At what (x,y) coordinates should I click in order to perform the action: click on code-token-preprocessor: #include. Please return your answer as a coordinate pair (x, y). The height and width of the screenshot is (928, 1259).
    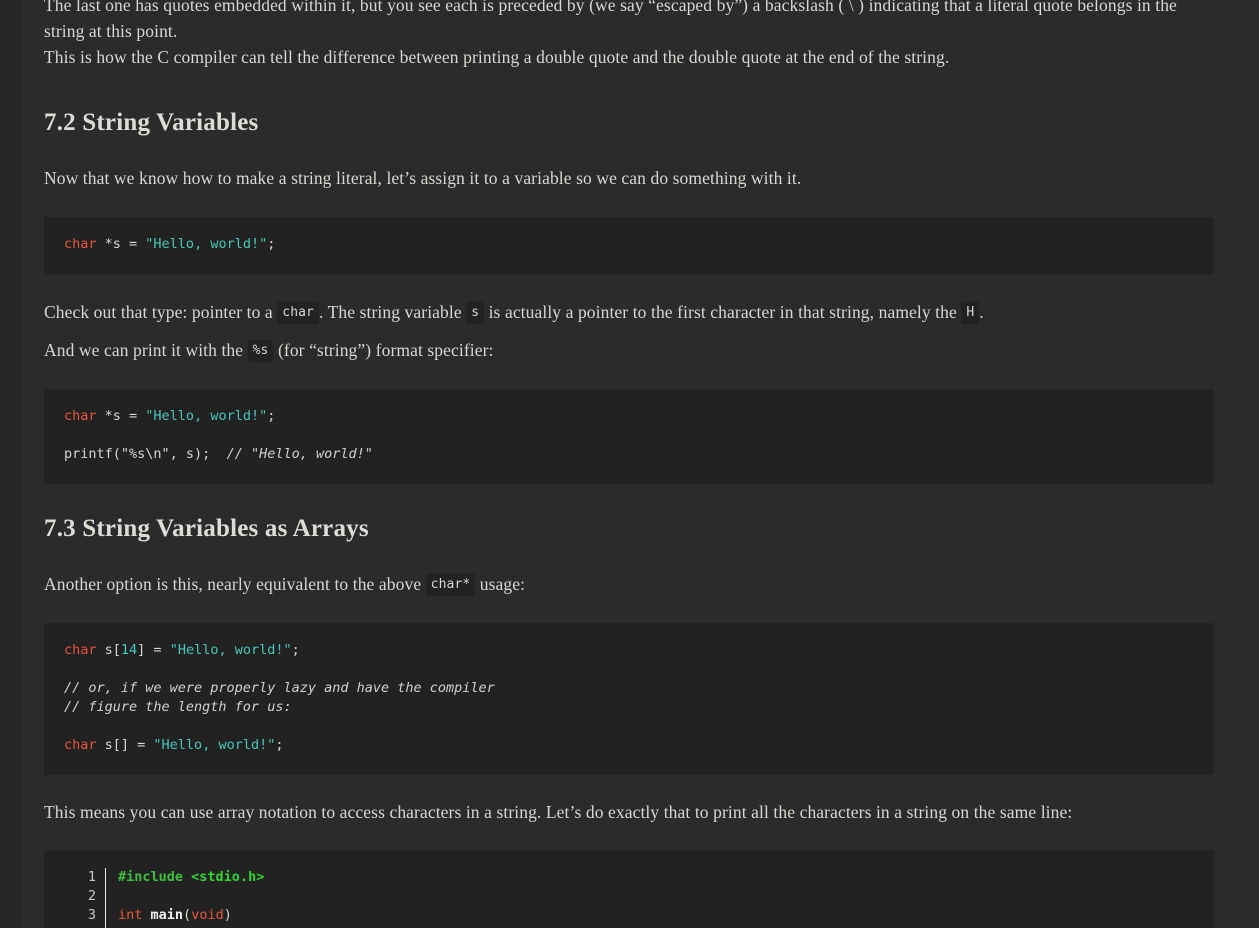
    Looking at the image, I should click on (151, 877).